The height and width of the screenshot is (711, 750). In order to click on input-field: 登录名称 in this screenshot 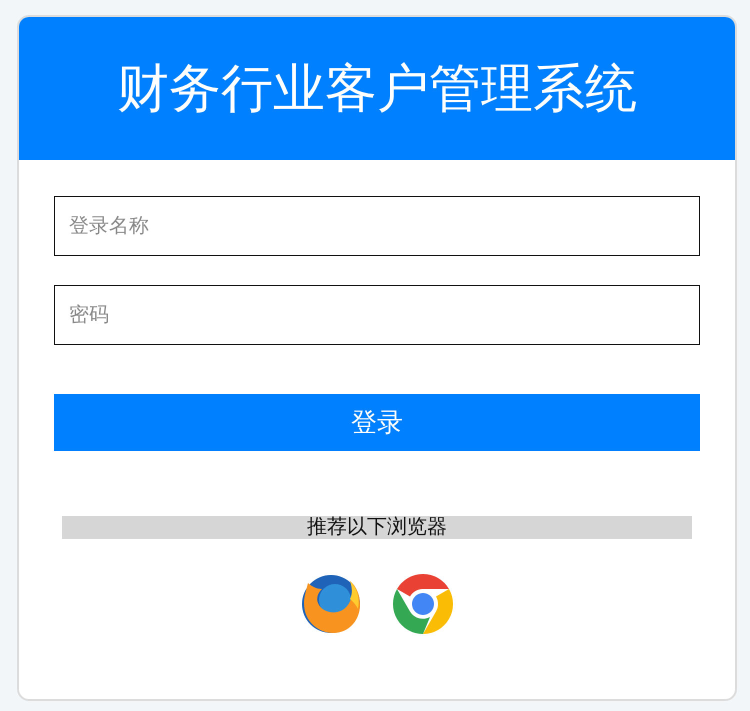, I will do `click(377, 226)`.